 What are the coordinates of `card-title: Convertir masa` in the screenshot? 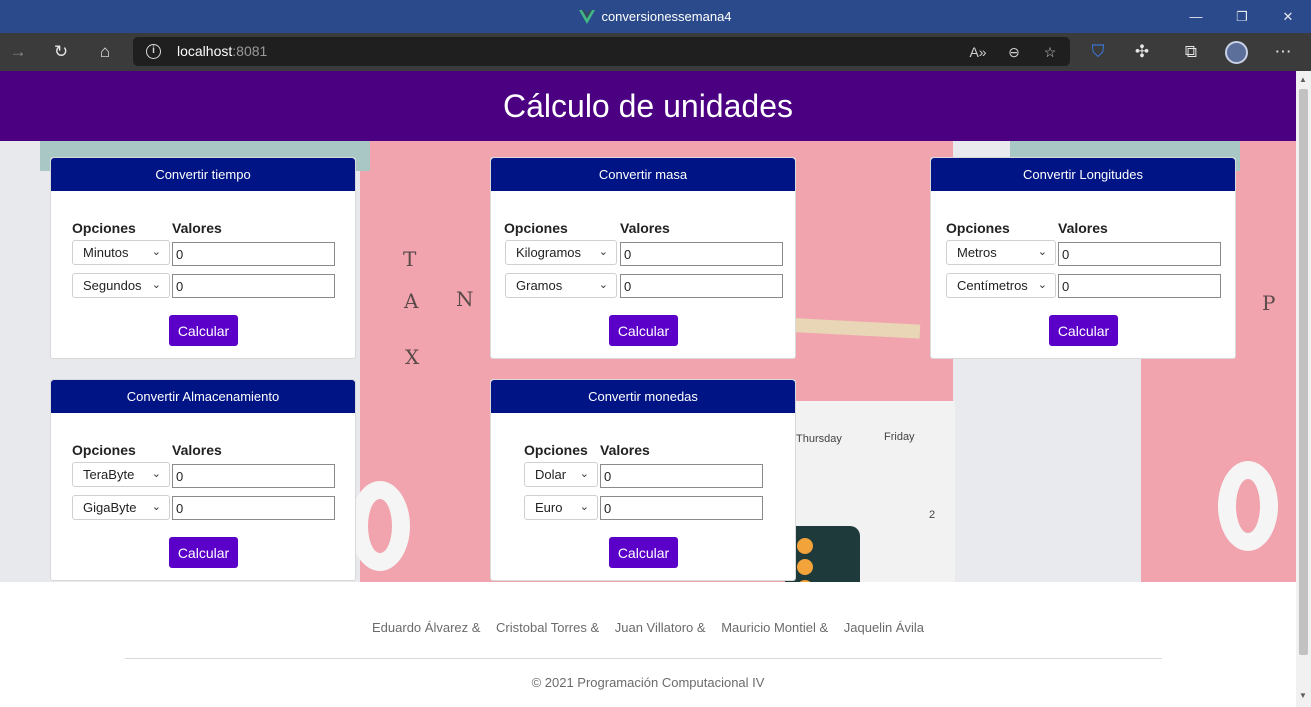 It's located at (643, 174).